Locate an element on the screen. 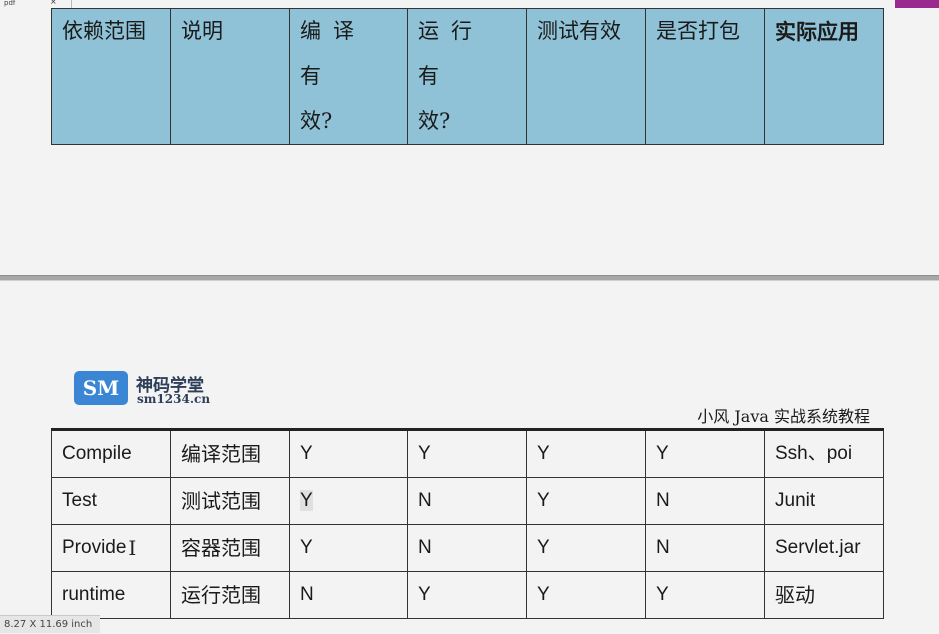 This screenshot has height=634, width=939. close-icon: × is located at coordinates (53, 3).